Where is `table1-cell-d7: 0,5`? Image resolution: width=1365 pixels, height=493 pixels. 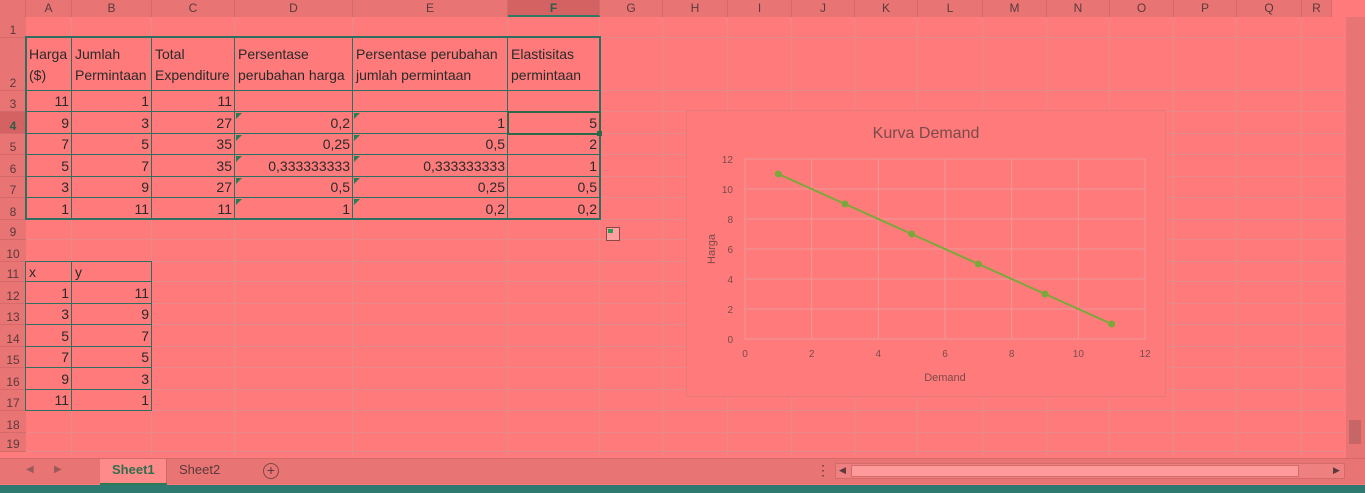 table1-cell-d7: 0,5 is located at coordinates (294, 187).